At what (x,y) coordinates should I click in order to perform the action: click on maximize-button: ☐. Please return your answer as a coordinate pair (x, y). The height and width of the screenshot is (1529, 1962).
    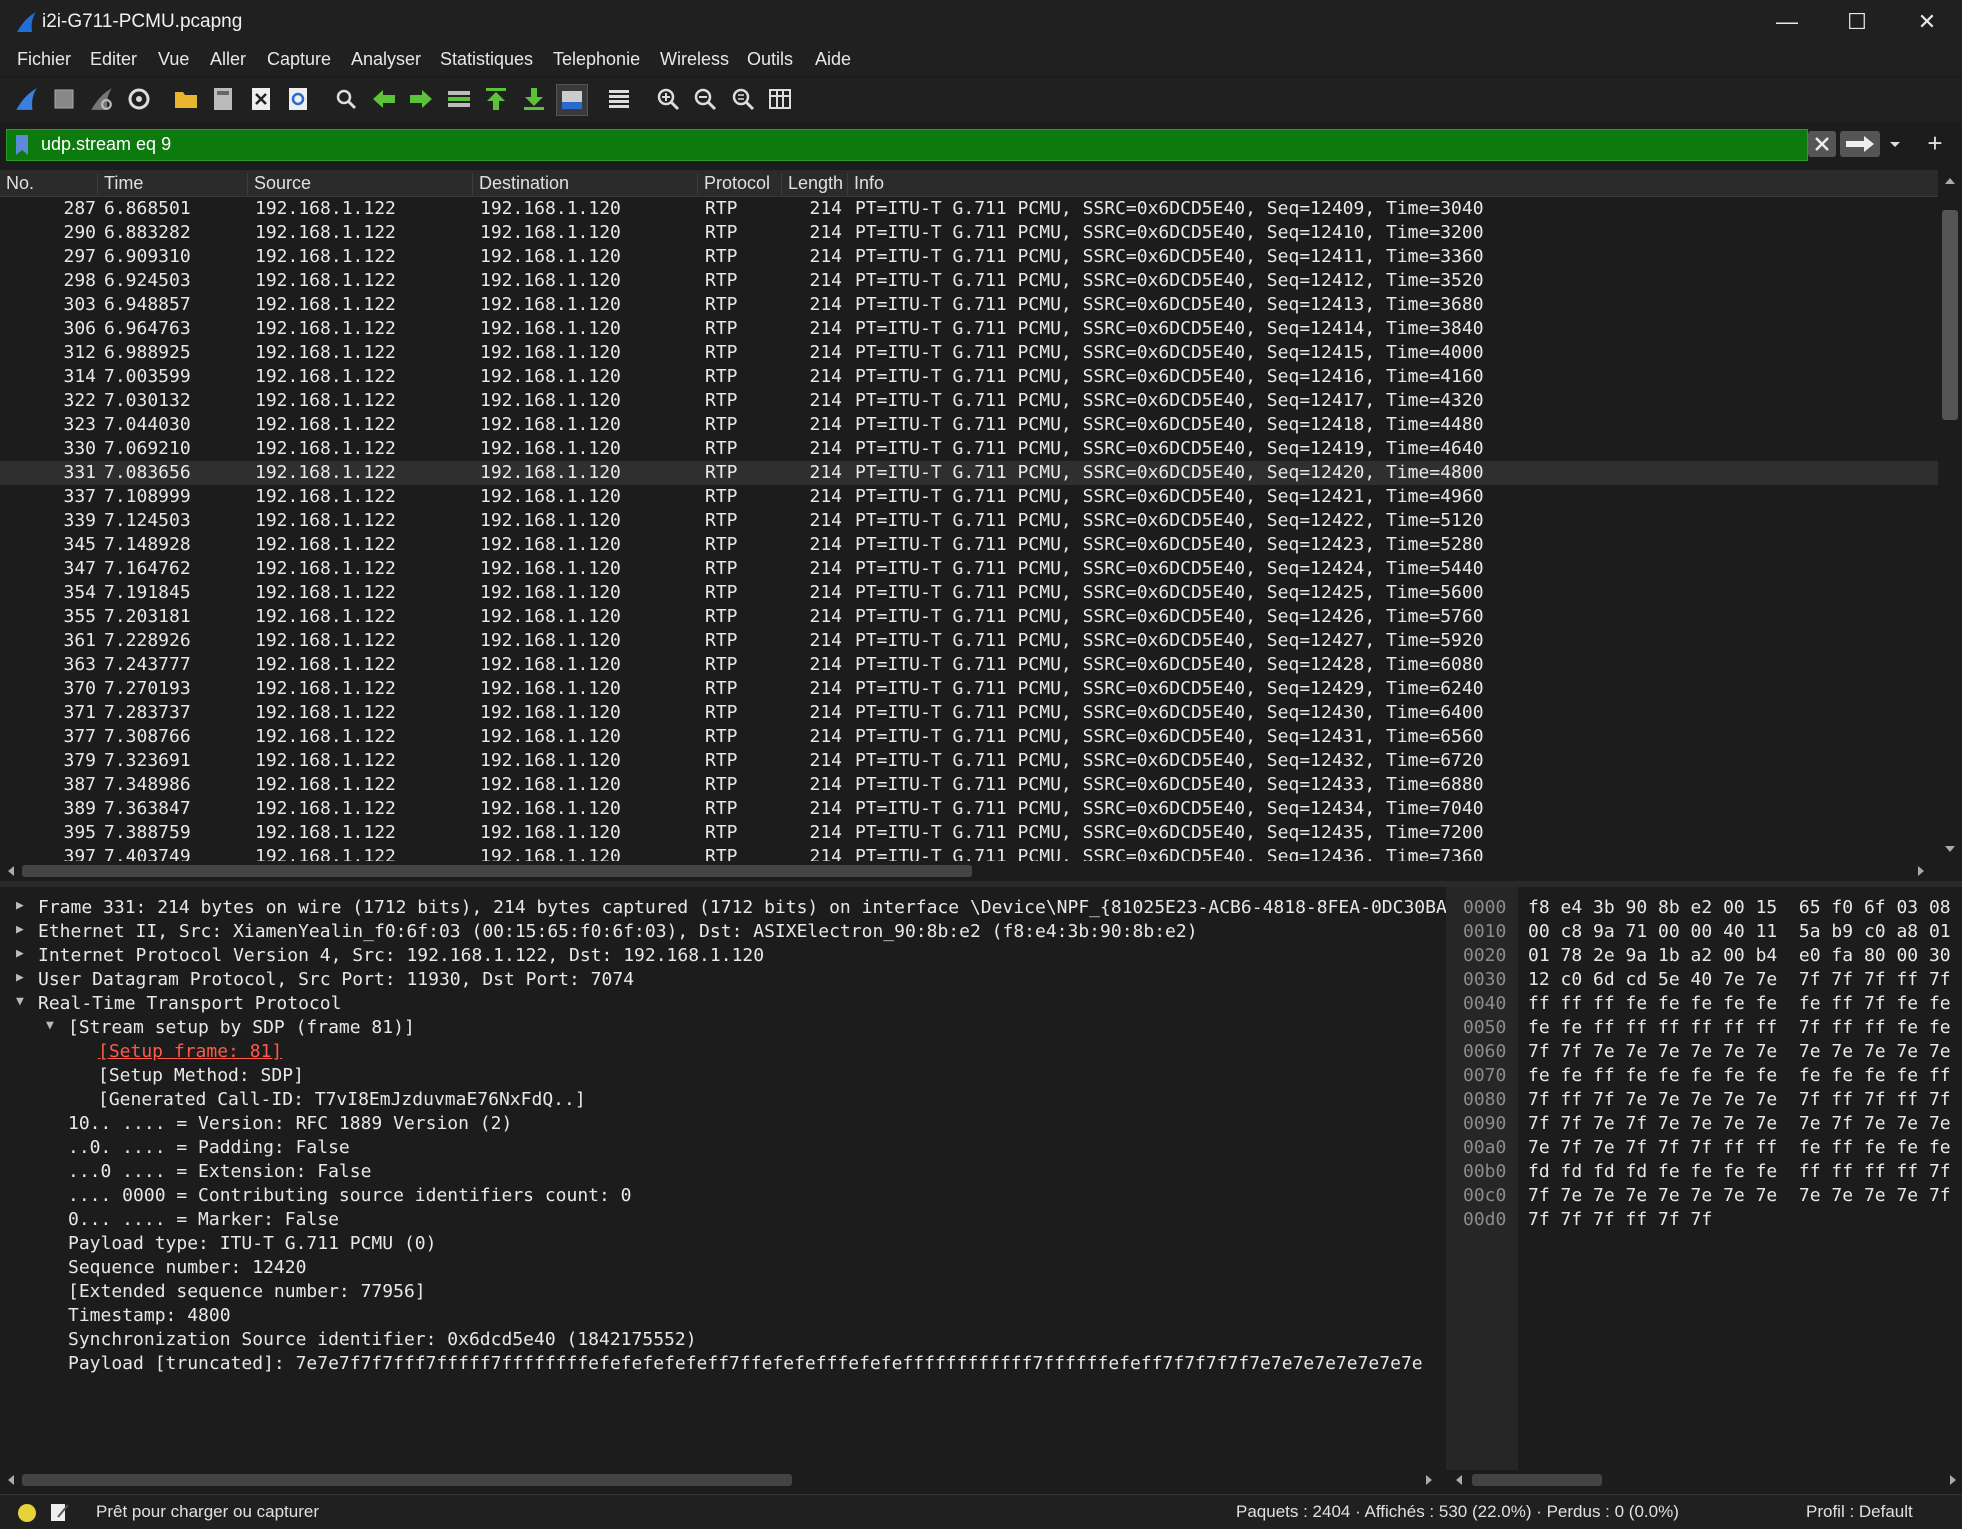
    Looking at the image, I should click on (1857, 22).